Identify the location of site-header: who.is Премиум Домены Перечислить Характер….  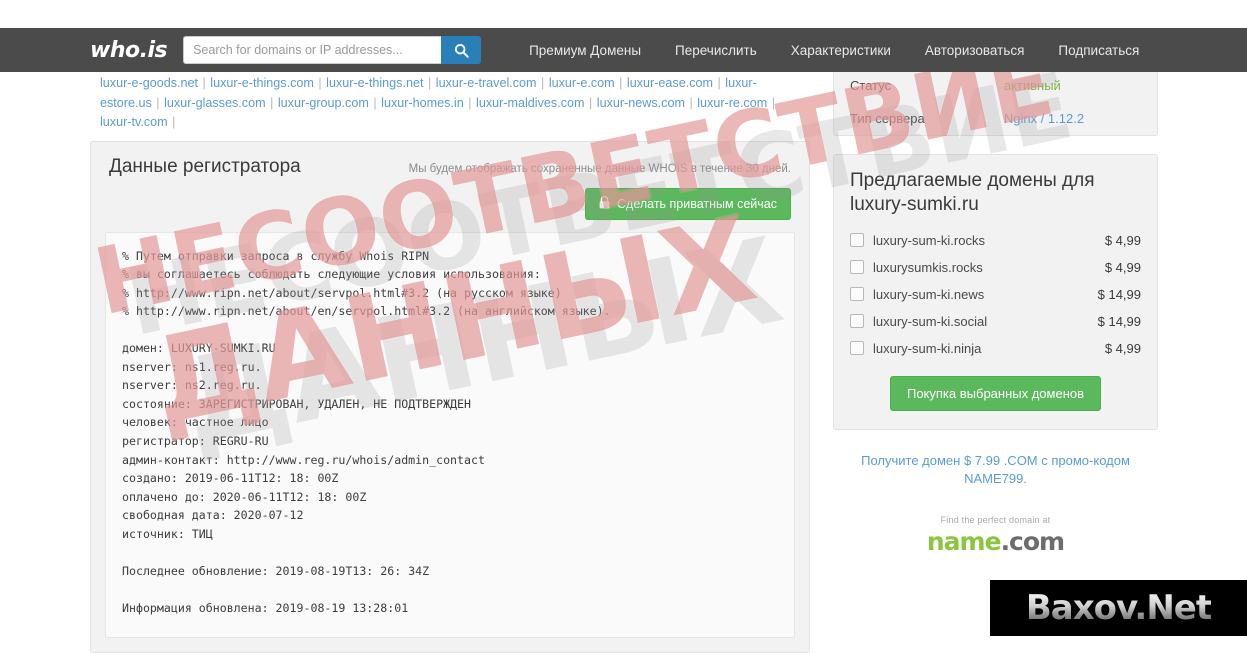
(623, 50).